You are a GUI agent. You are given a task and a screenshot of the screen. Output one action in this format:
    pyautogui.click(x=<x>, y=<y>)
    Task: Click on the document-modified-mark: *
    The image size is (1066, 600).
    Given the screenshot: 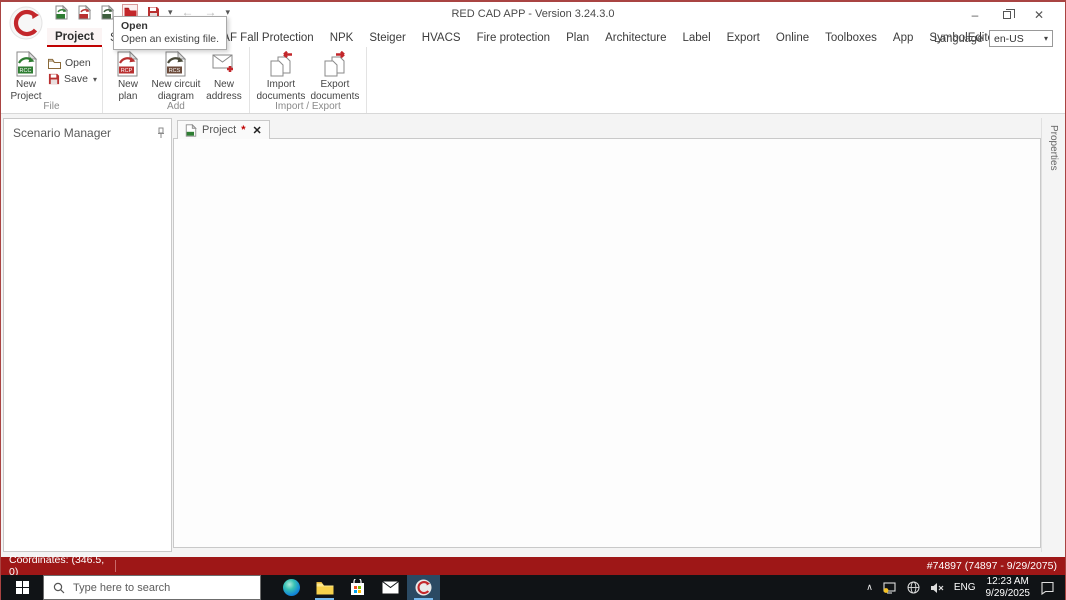 What is the action you would take?
    pyautogui.click(x=243, y=130)
    